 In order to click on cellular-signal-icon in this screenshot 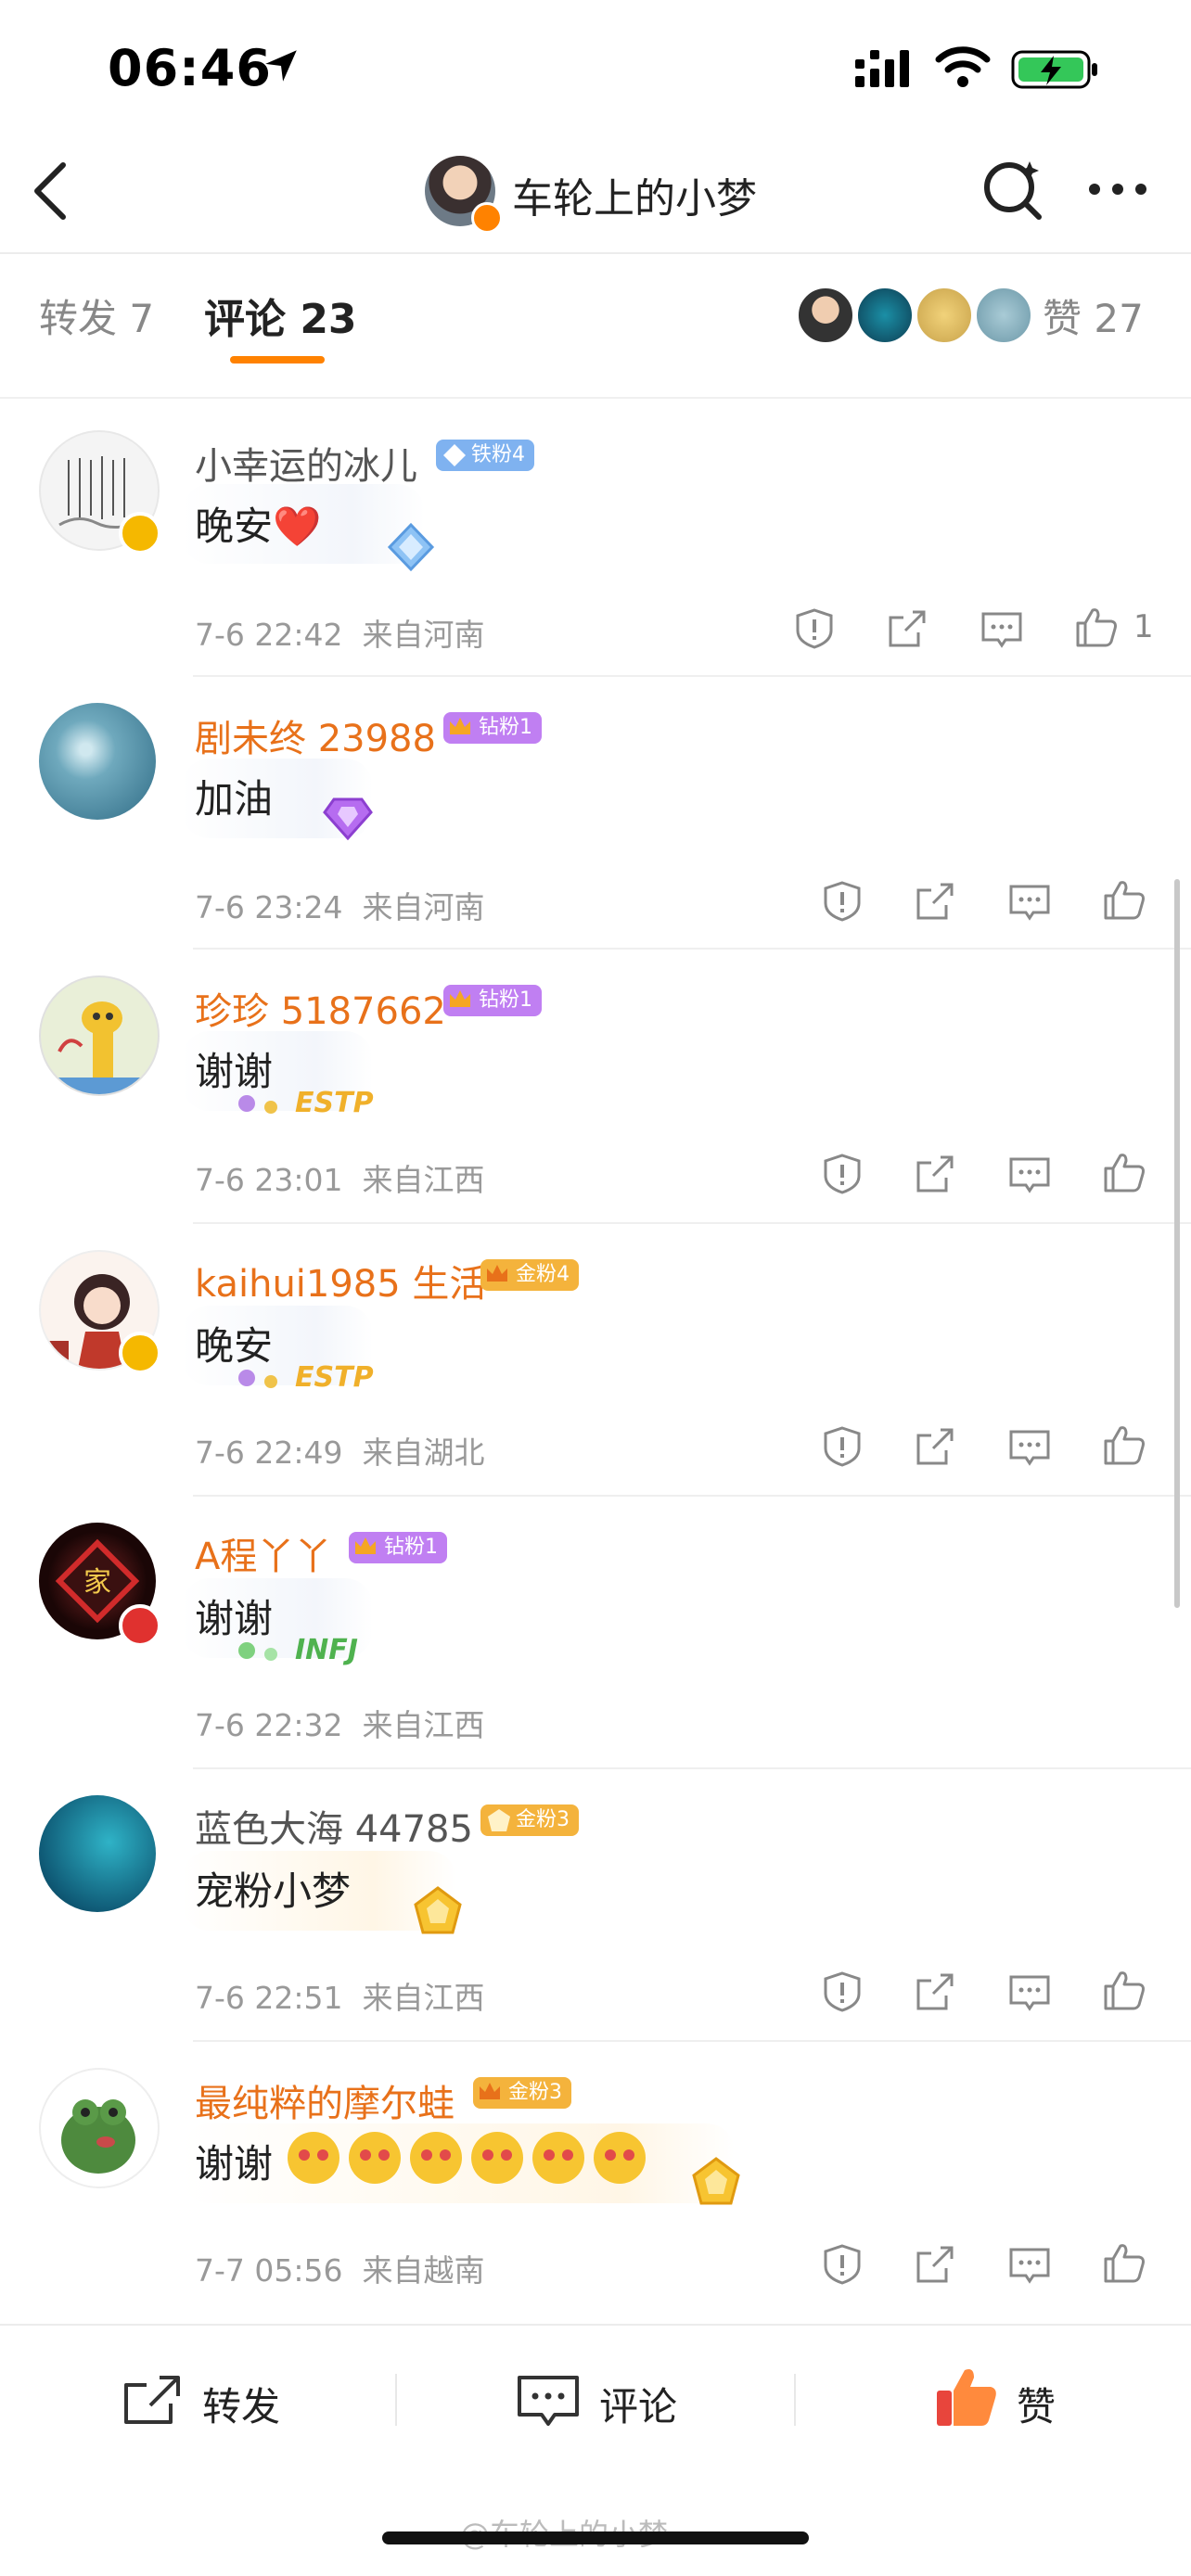, I will do `click(882, 68)`.